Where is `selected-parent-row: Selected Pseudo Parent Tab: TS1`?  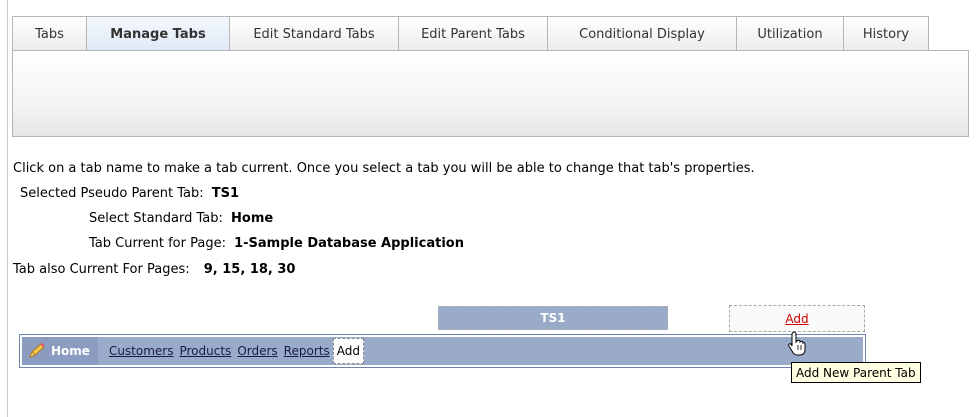
selected-parent-row: Selected Pseudo Parent Tab: TS1 is located at coordinates (129, 193).